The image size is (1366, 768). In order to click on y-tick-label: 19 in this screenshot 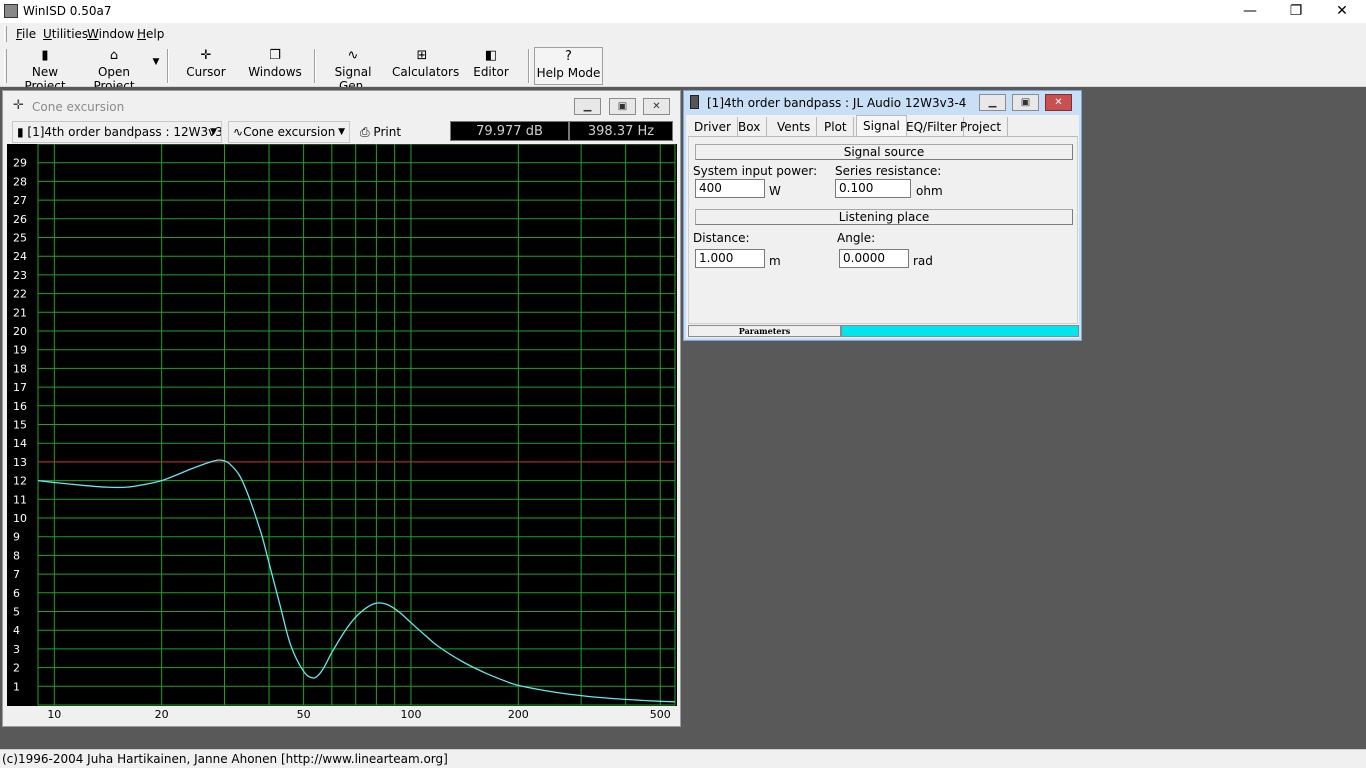, I will do `click(20, 350)`.